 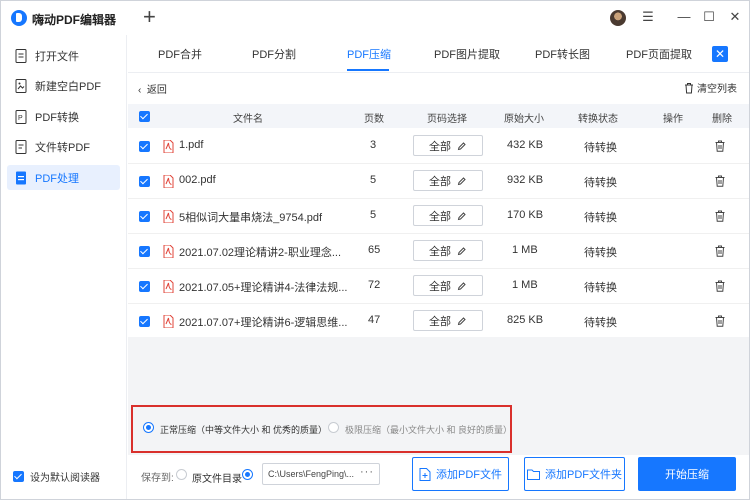 I want to click on file-name: 5相似词大量串烧法_9754.pdf, so click(x=251, y=218).